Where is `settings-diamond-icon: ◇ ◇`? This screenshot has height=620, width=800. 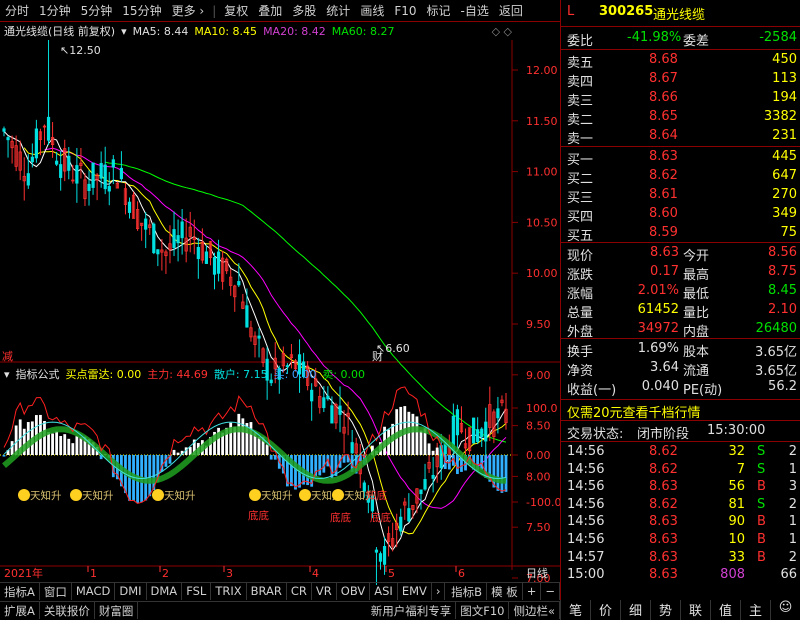
settings-diamond-icon: ◇ ◇ is located at coordinates (526, 31).